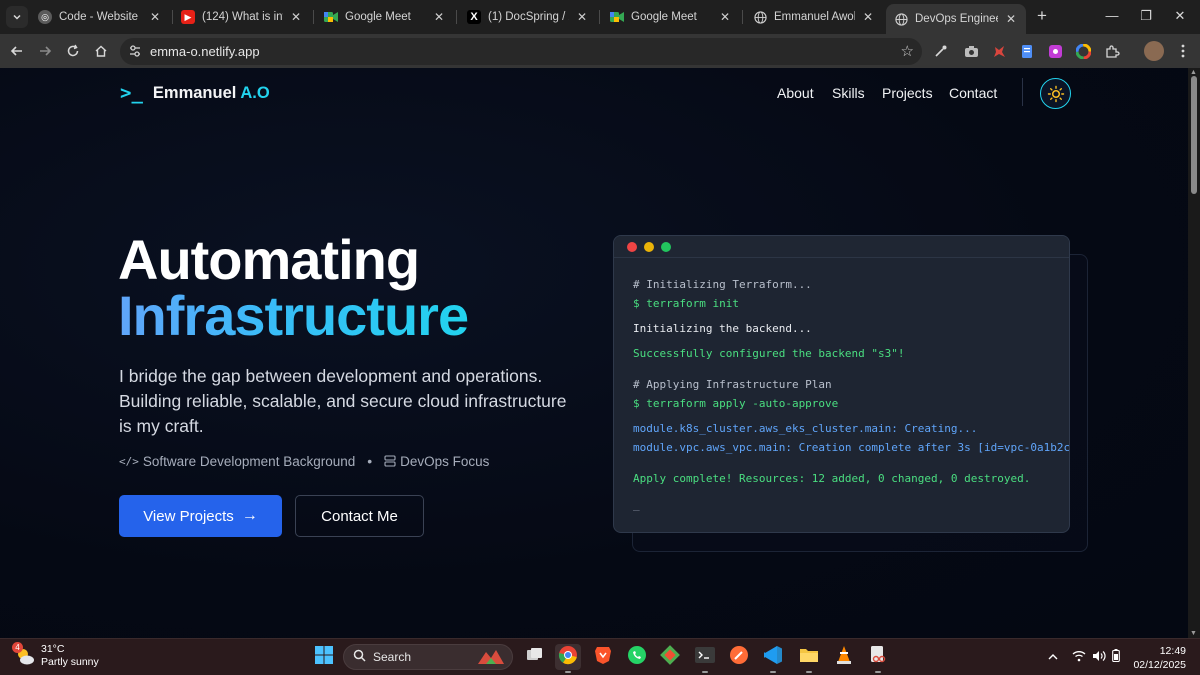 The image size is (1200, 675). What do you see at coordinates (973, 93) in the screenshot?
I see `nav-link-contact: Contact` at bounding box center [973, 93].